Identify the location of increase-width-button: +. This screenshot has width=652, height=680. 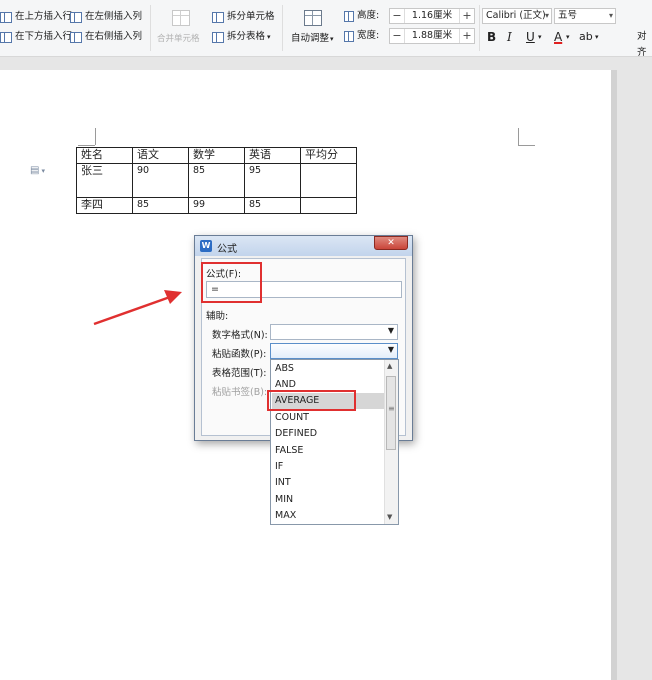
(467, 36).